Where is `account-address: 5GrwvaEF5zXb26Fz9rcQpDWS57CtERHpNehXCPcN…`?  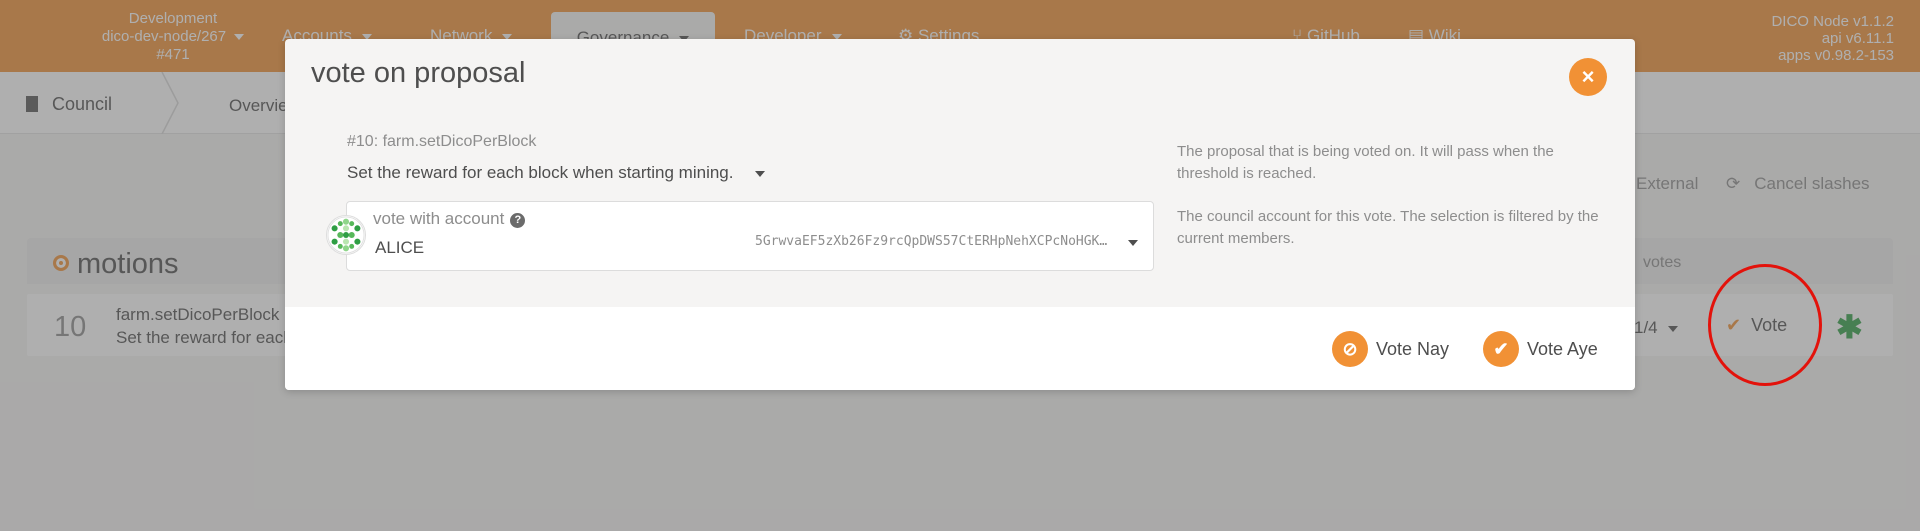
account-address: 5GrwvaEF5zXb26Fz9rcQpDWS57CtERHpNehXCPcN… is located at coordinates (935, 241).